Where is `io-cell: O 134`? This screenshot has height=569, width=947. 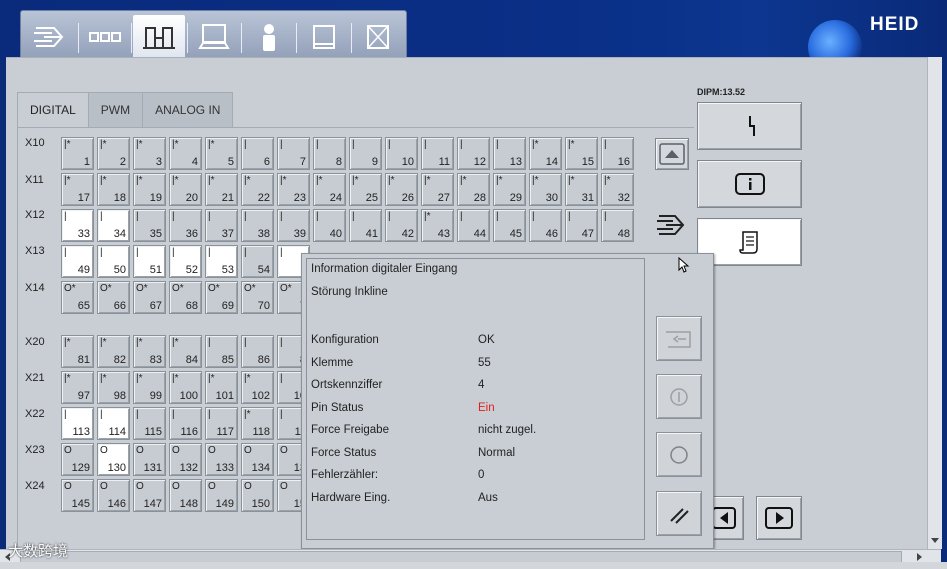 io-cell: O 134 is located at coordinates (257, 459).